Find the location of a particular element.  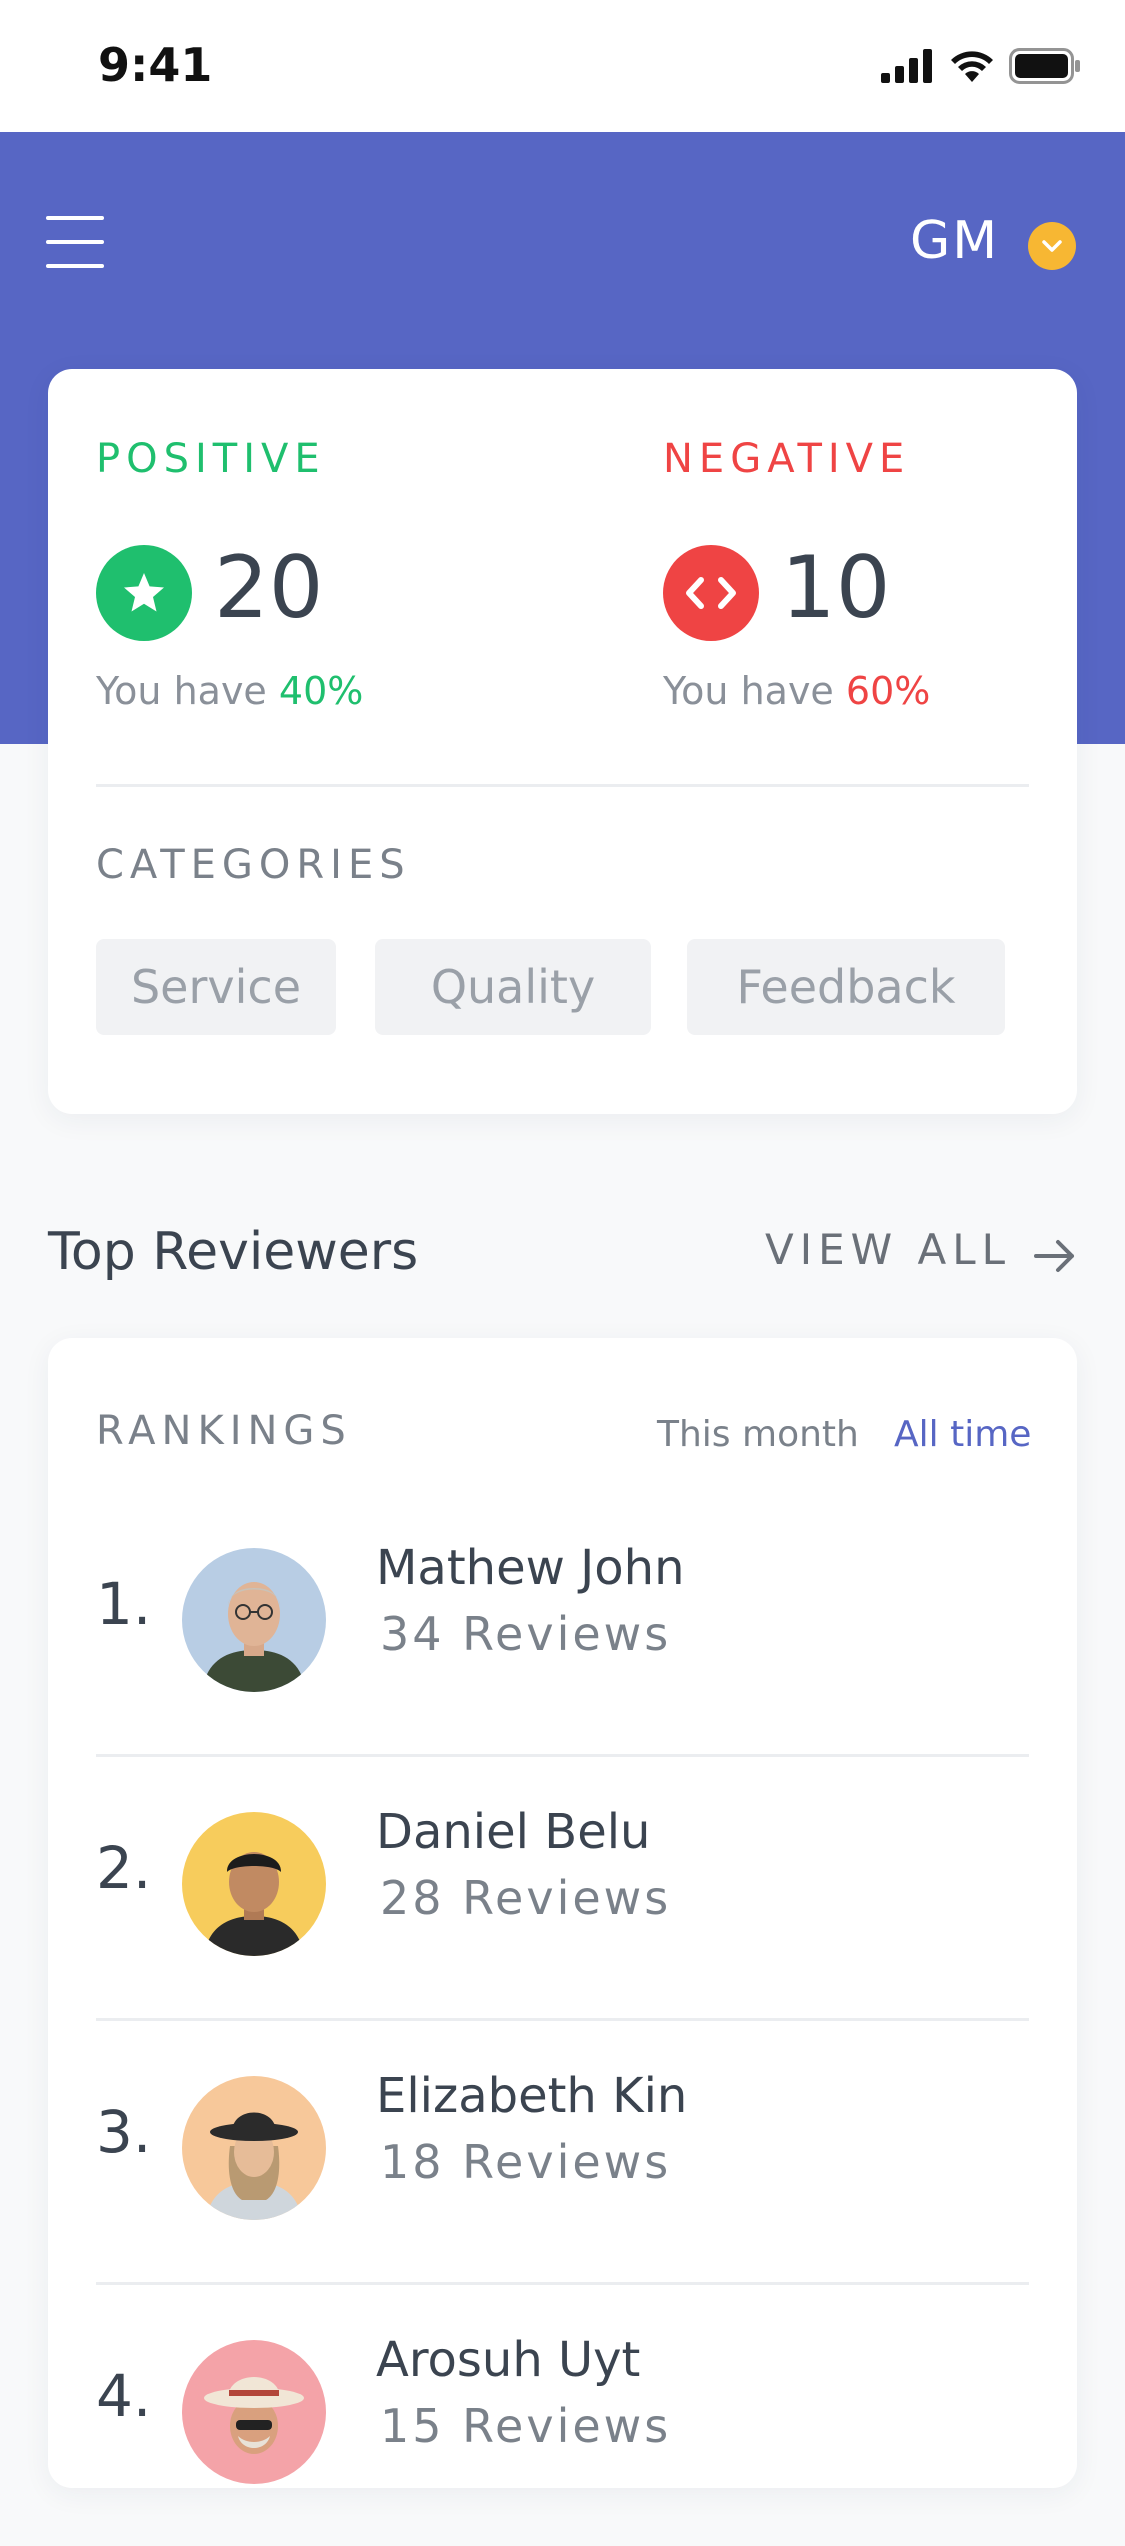

view-all-link: VIEW ALL is located at coordinates (888, 1249).